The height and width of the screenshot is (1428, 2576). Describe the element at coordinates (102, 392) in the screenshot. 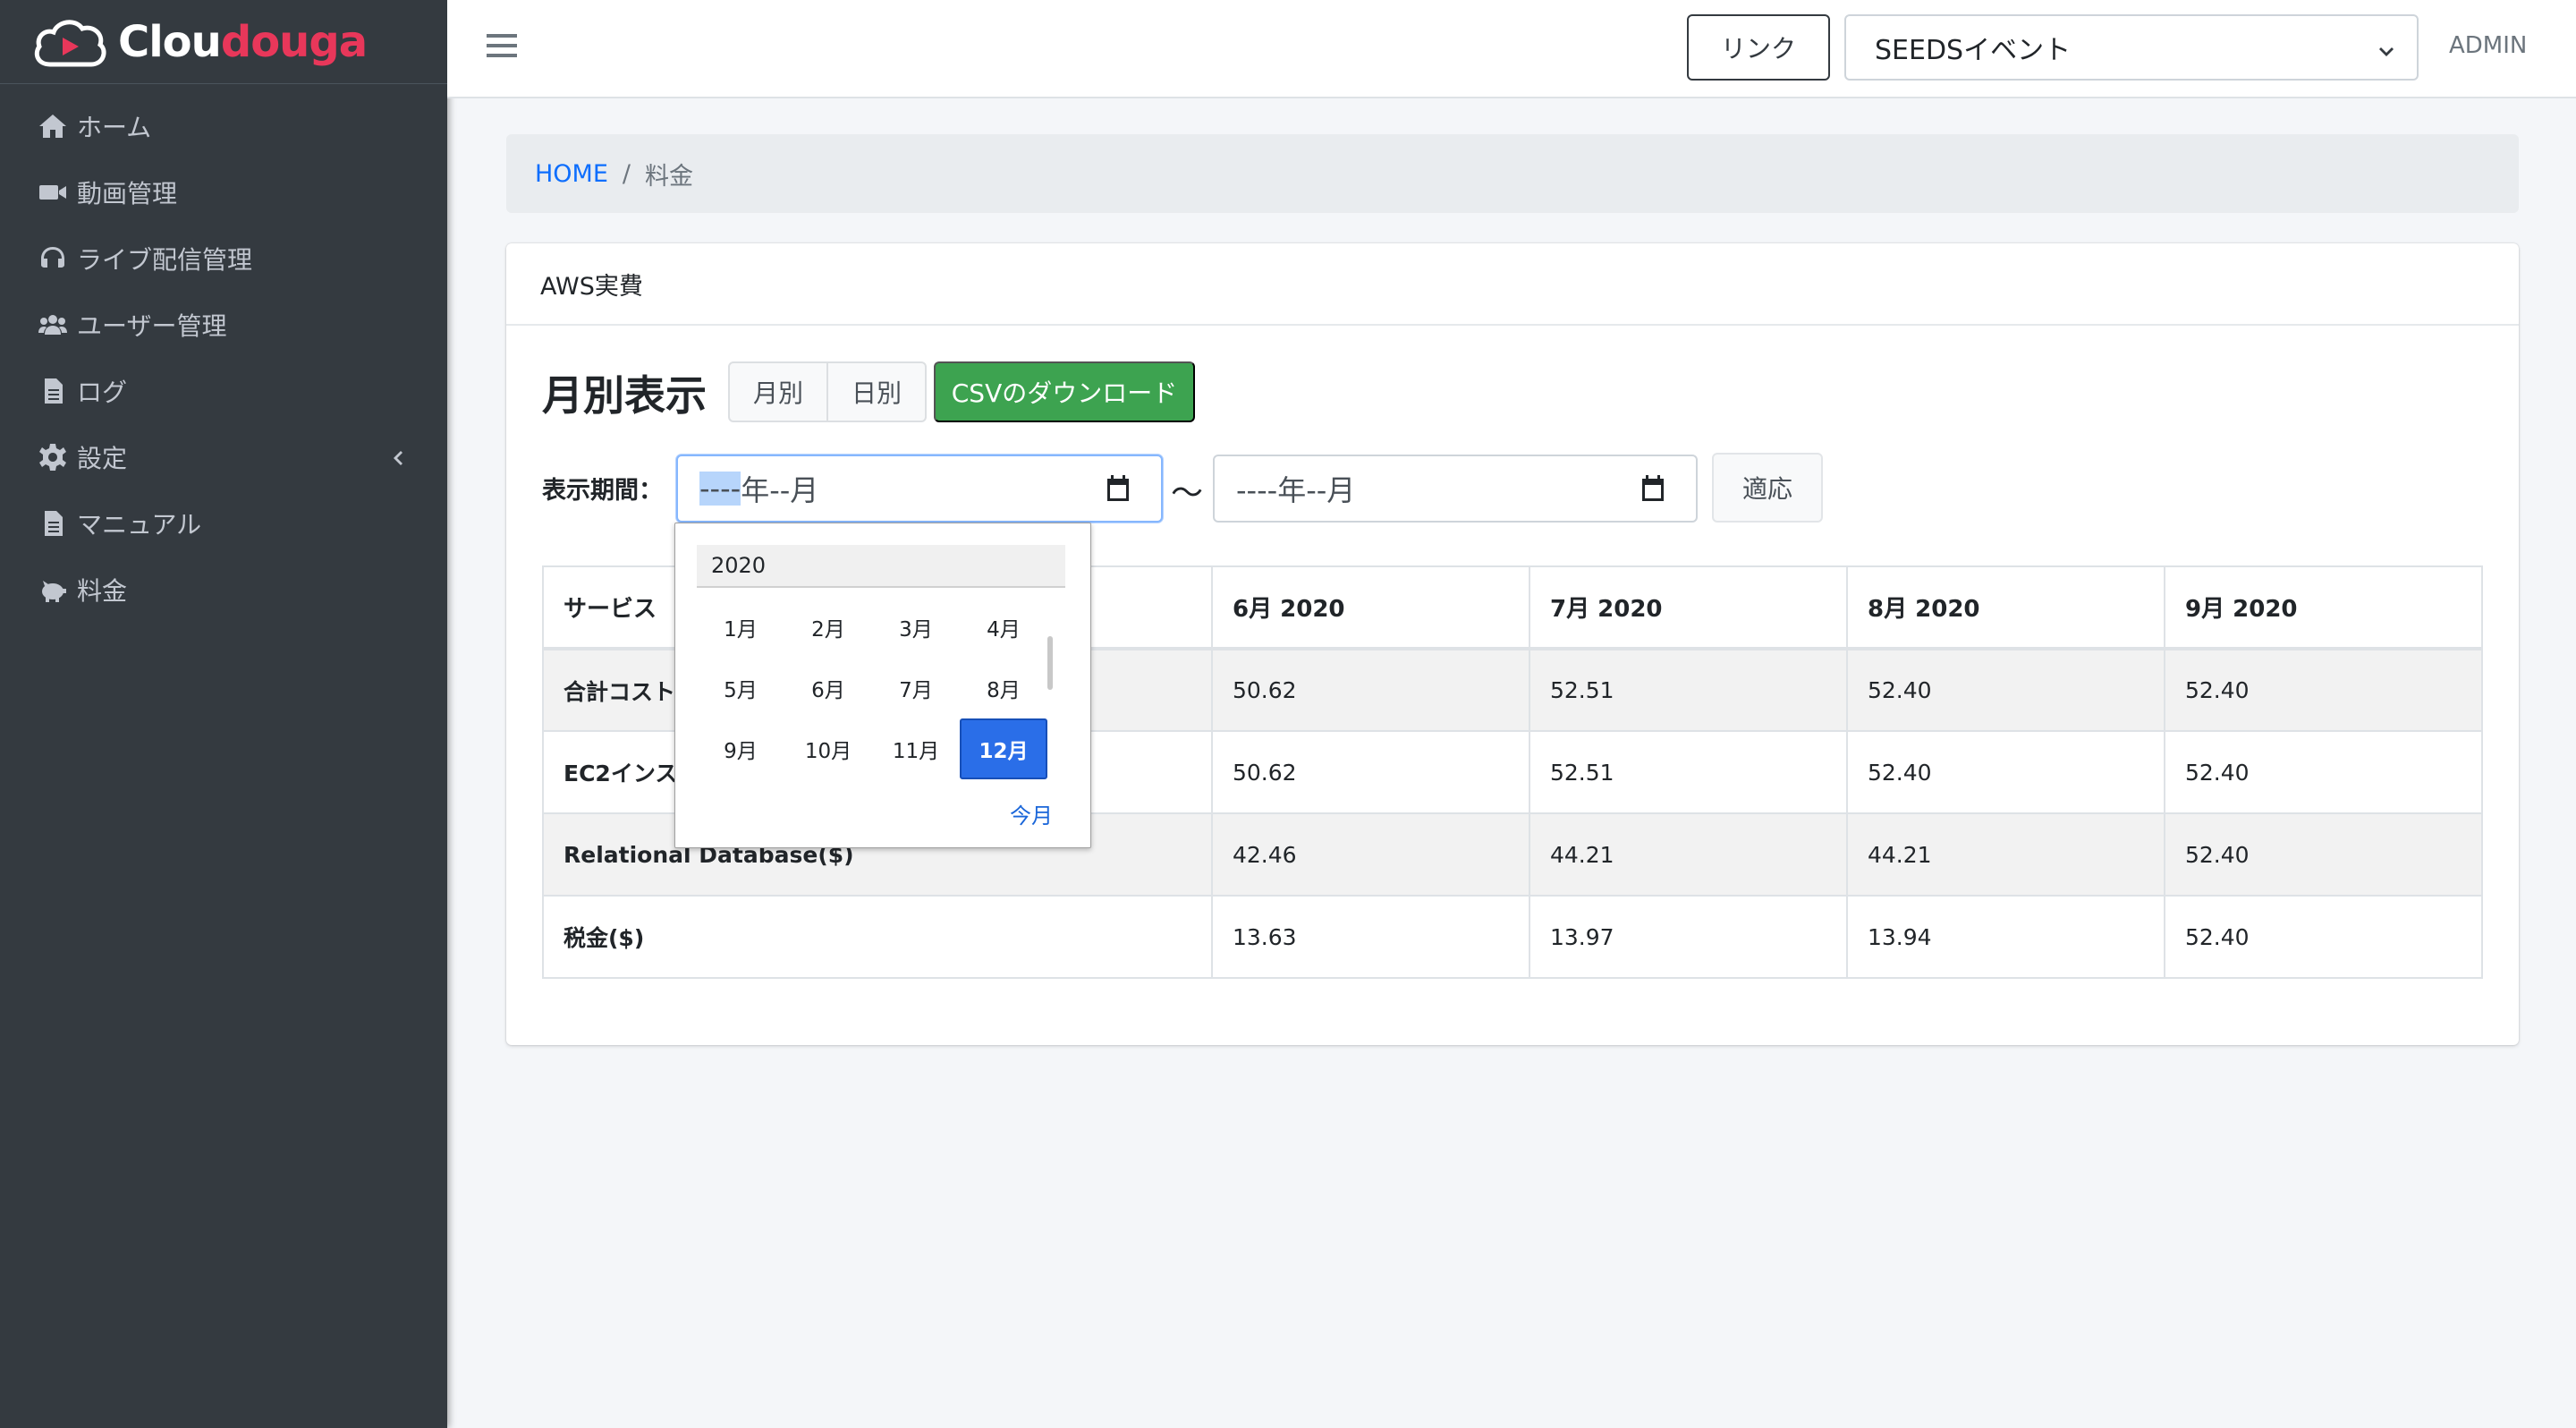

I see `sidebar-item-label: ログ` at that location.